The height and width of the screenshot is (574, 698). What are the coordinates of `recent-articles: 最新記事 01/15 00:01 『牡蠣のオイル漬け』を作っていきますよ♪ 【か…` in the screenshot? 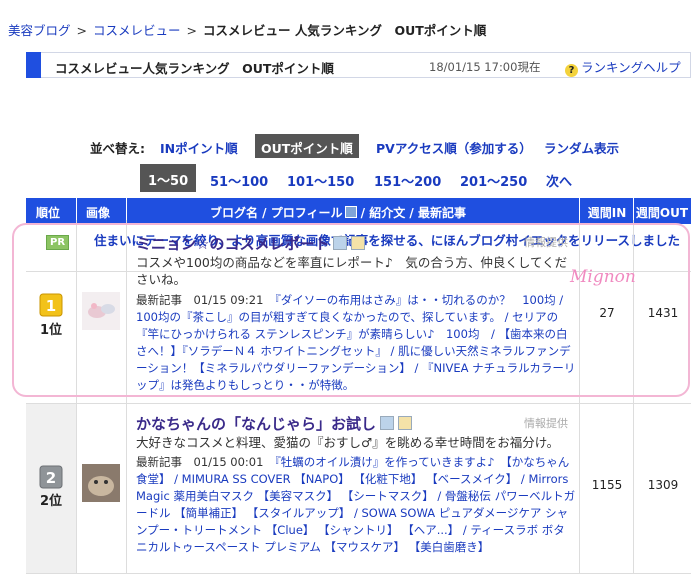 It's located at (356, 504).